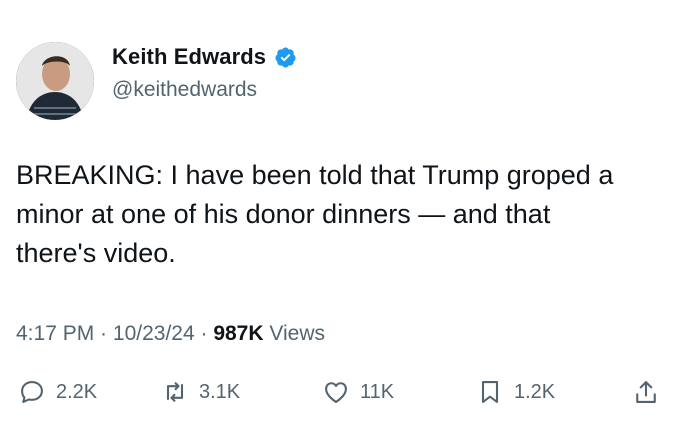 The width and height of the screenshot is (680, 425). I want to click on author-name-row: Keith Edwards, so click(204, 57).